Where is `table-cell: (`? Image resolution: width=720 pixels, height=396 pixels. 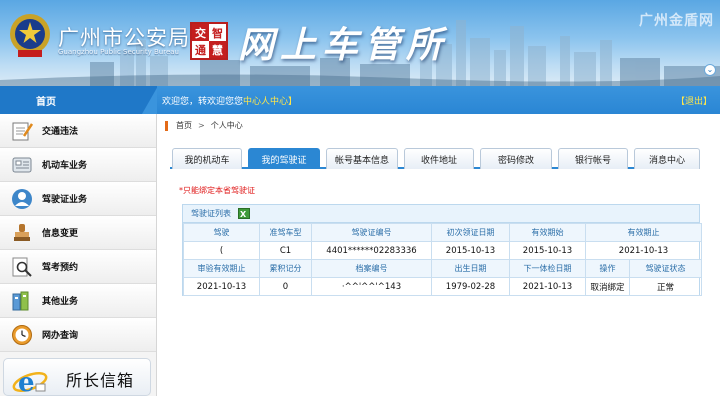
table-cell: ( is located at coordinates (221, 250).